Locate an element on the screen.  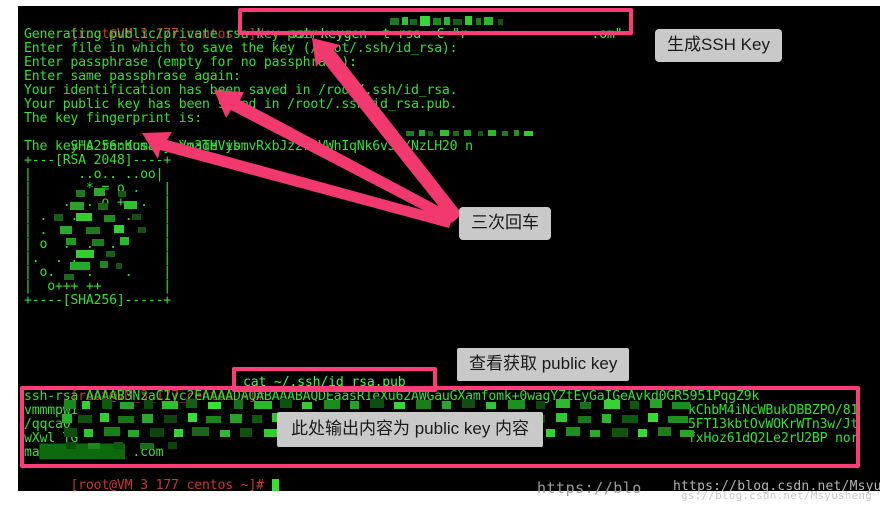
terminal-line-rsa-header: +---[RSA 2048]----+ is located at coordinates (98, 160).